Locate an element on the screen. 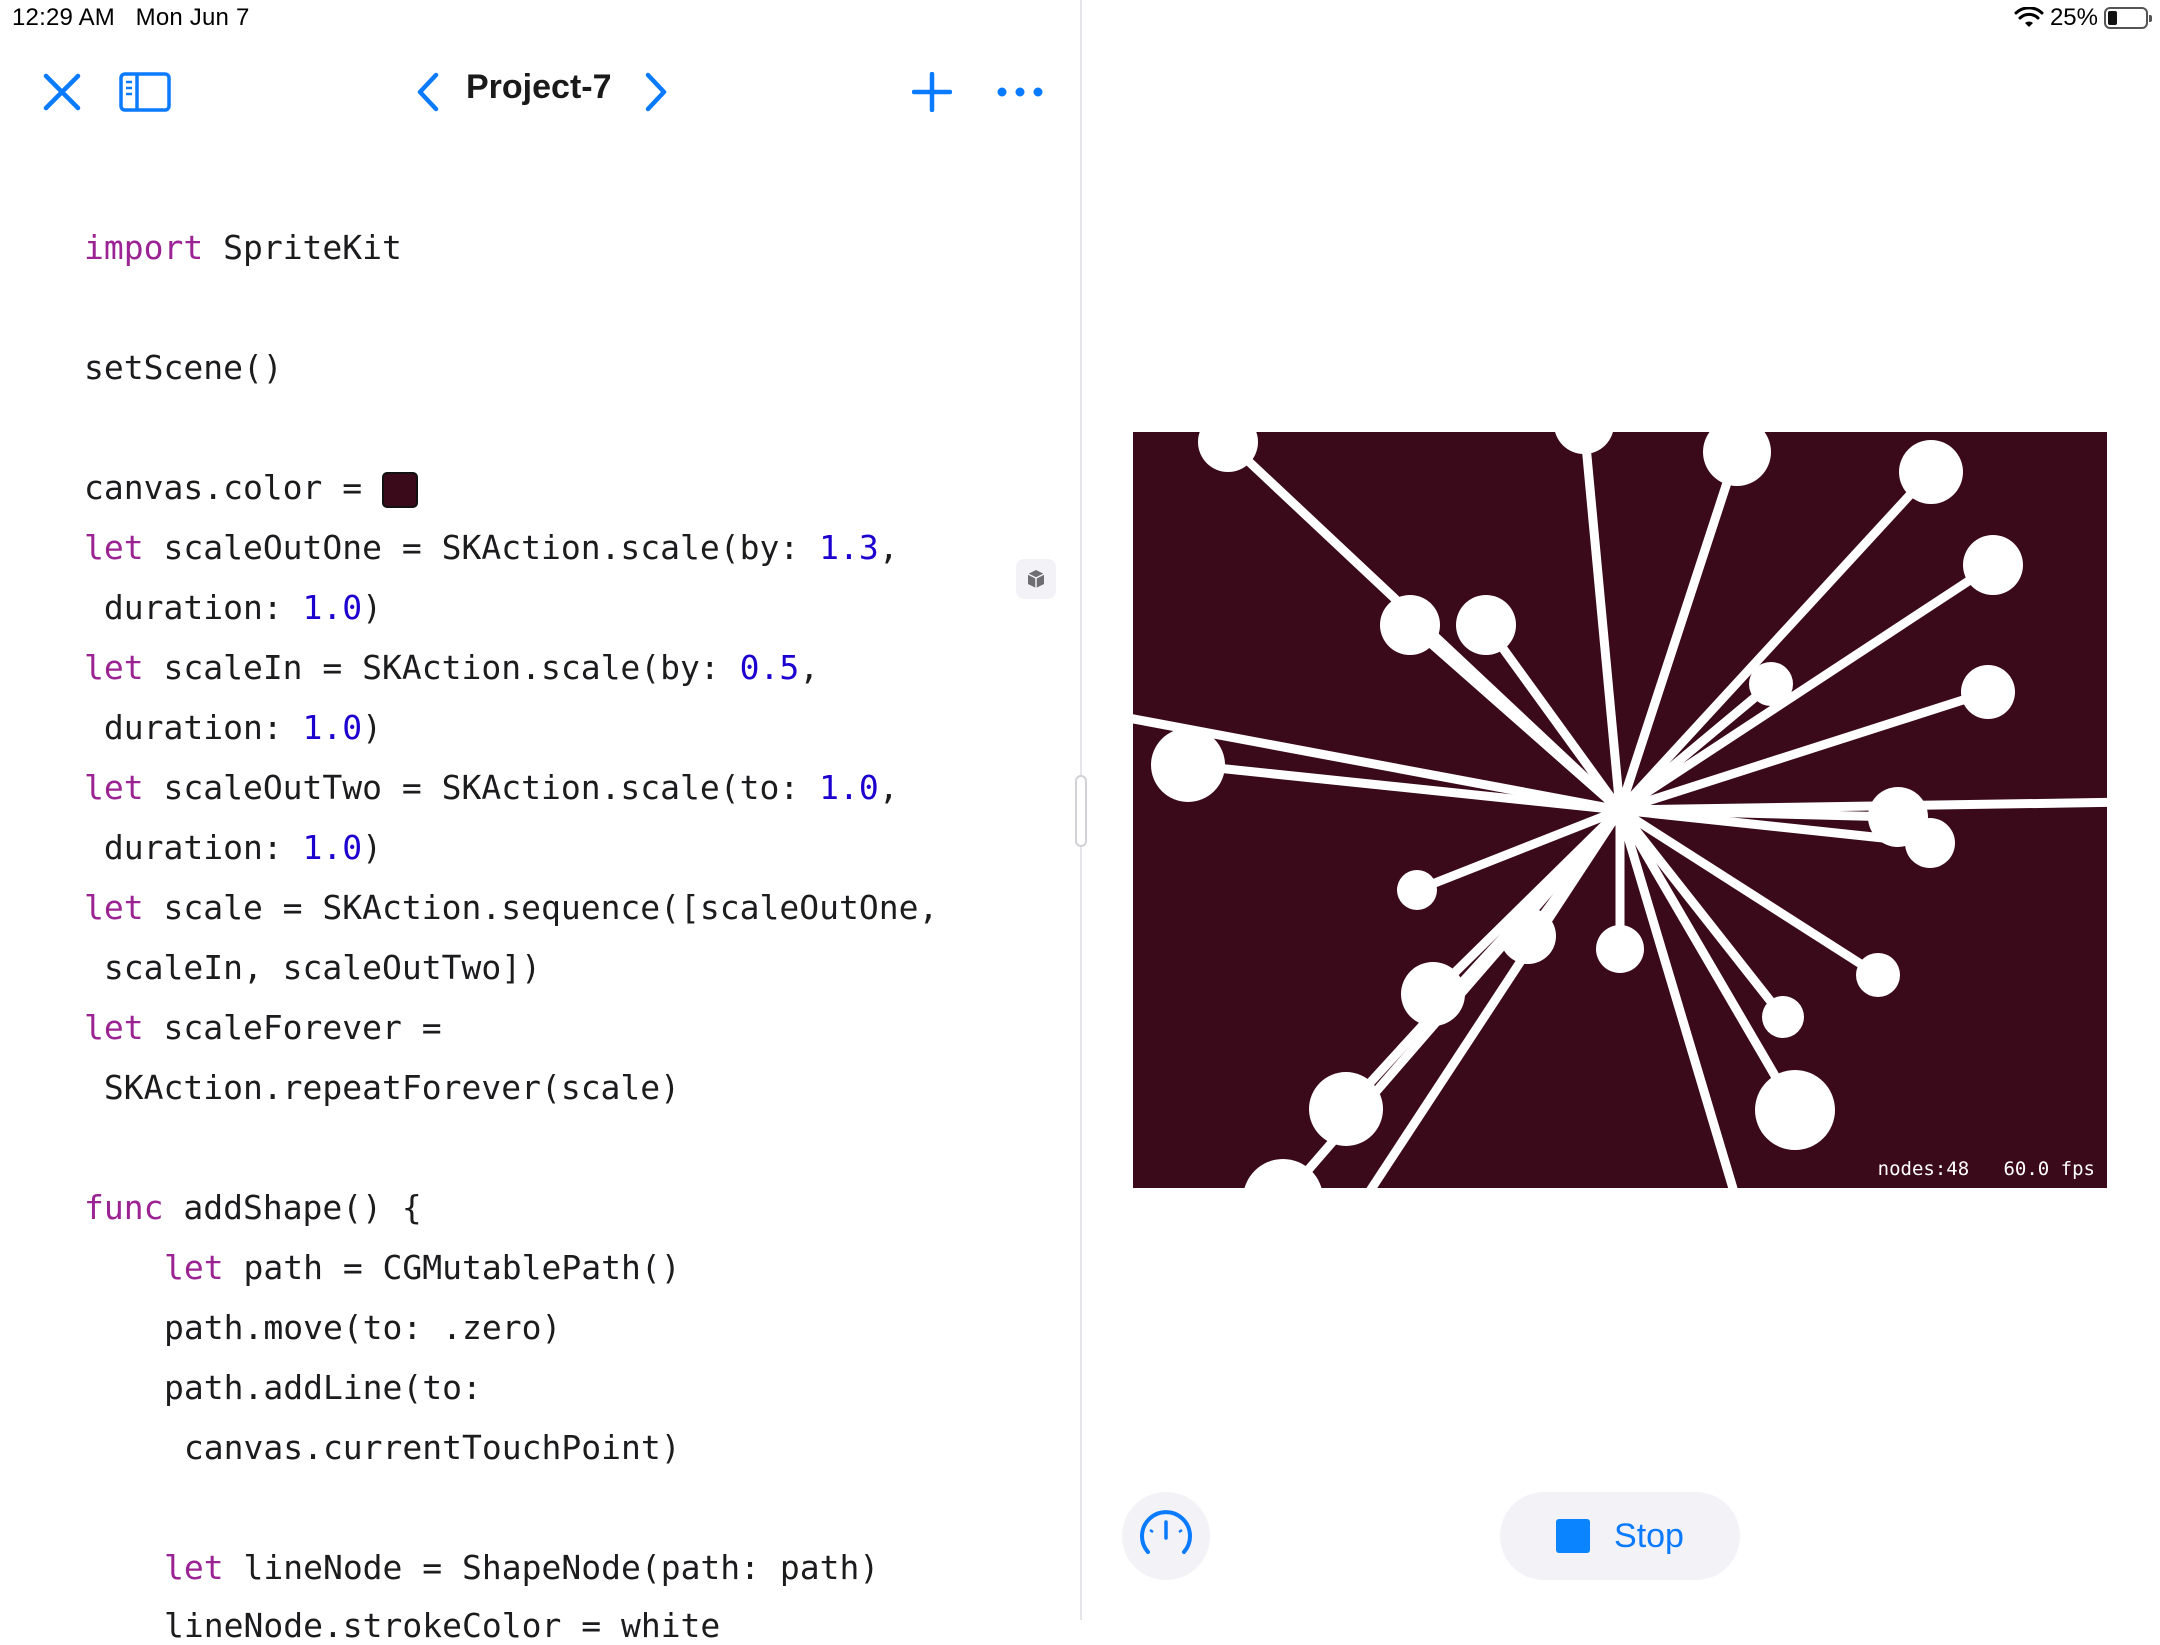 Image resolution: width=2160 pixels, height=1645 pixels. module-badge is located at coordinates (1036, 579).